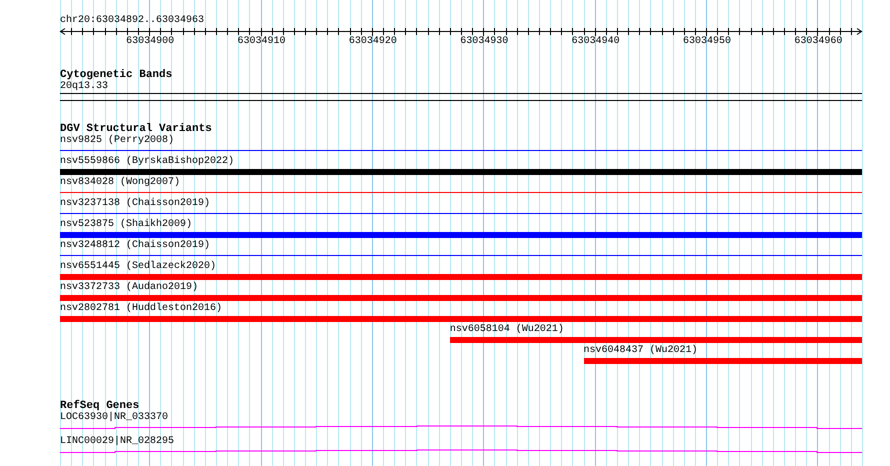 The height and width of the screenshot is (466, 890). Describe the element at coordinates (484, 42) in the screenshot. I see `tick-label: 63034930` at that location.